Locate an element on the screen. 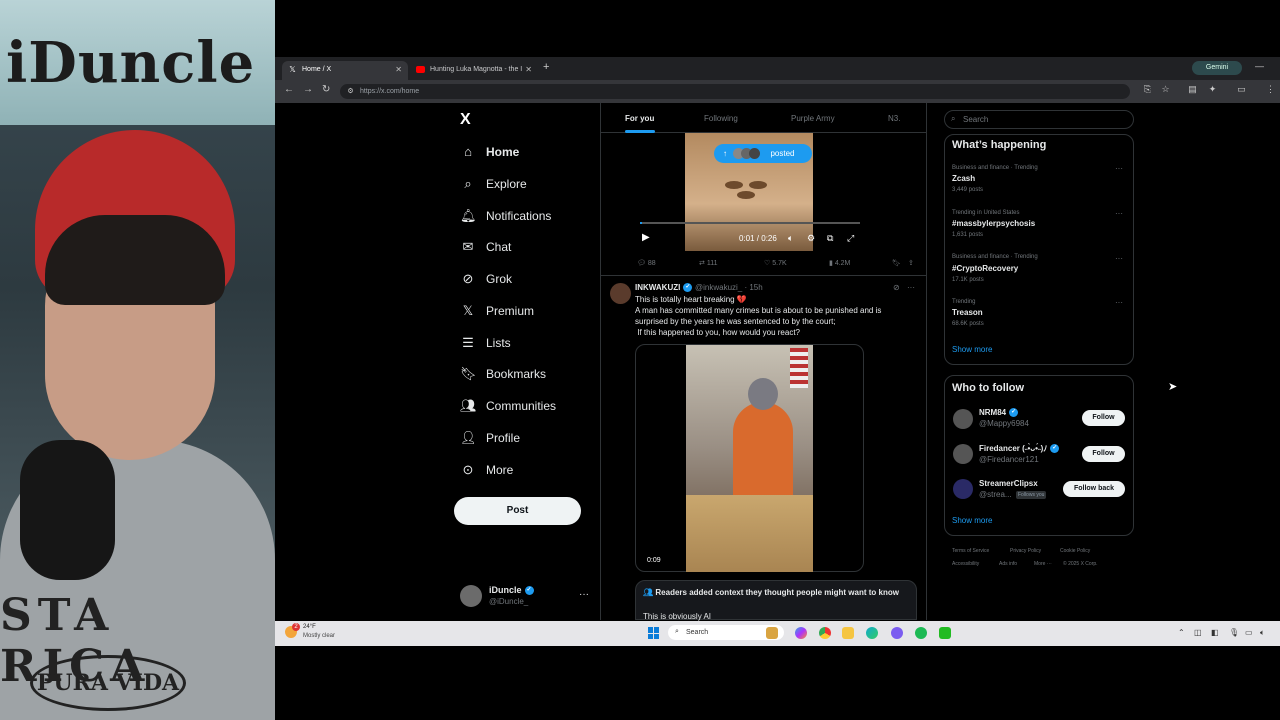 The height and width of the screenshot is (720, 1280). sidebar-item-grok: ⊘ Grok is located at coordinates (486, 279).